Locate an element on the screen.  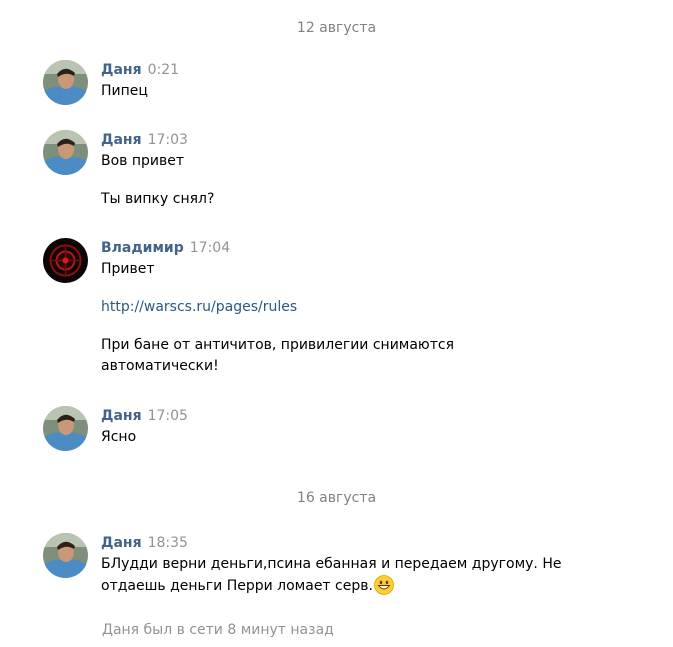
online-status: Даня был в сети 8 минут назад is located at coordinates (218, 630).